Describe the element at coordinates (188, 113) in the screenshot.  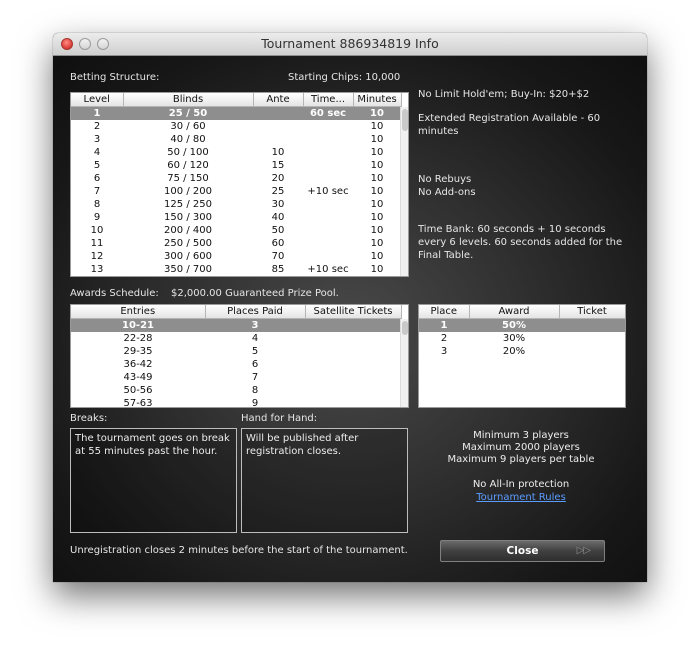
I see `table-cell: 25 / 50` at that location.